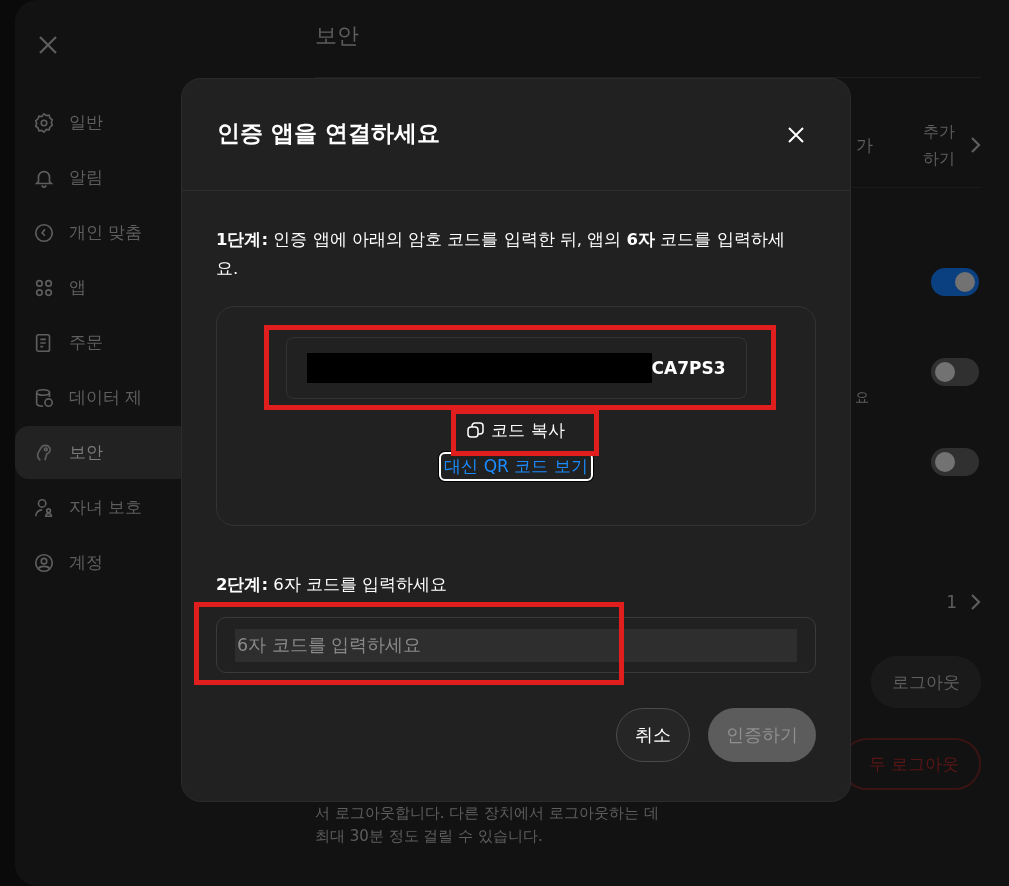 The height and width of the screenshot is (886, 1009). I want to click on instruction-text: 1단계: 인증 앱에 아래의 암호 코드를 입력한 뒤, 앱의 6자 코드를 입력하세요., so click(501, 254).